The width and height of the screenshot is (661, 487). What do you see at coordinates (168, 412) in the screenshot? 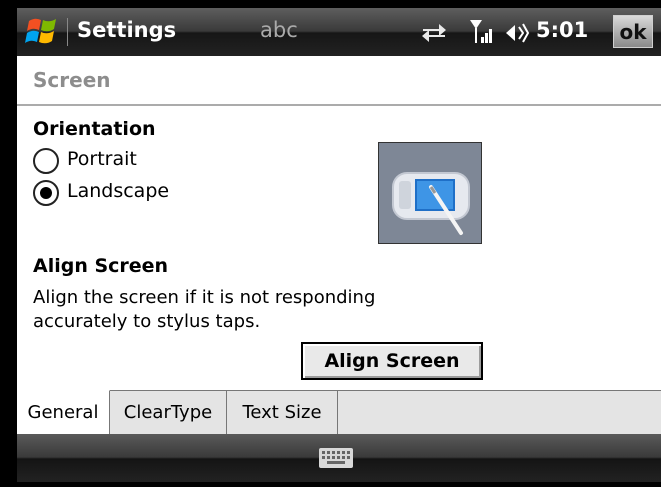
I see `tab-cleartype: ClearType` at bounding box center [168, 412].